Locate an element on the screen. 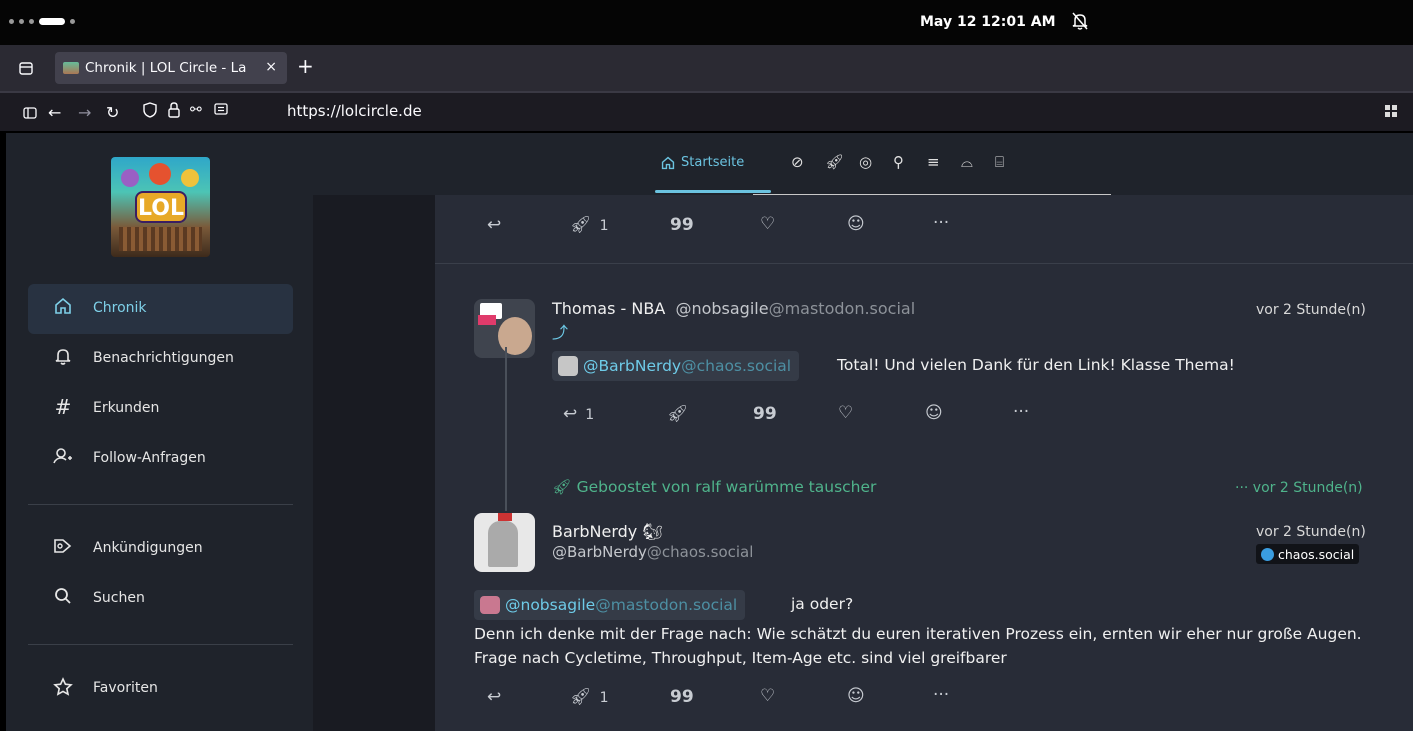  clock: May 12 12:01 AM is located at coordinates (988, 22).